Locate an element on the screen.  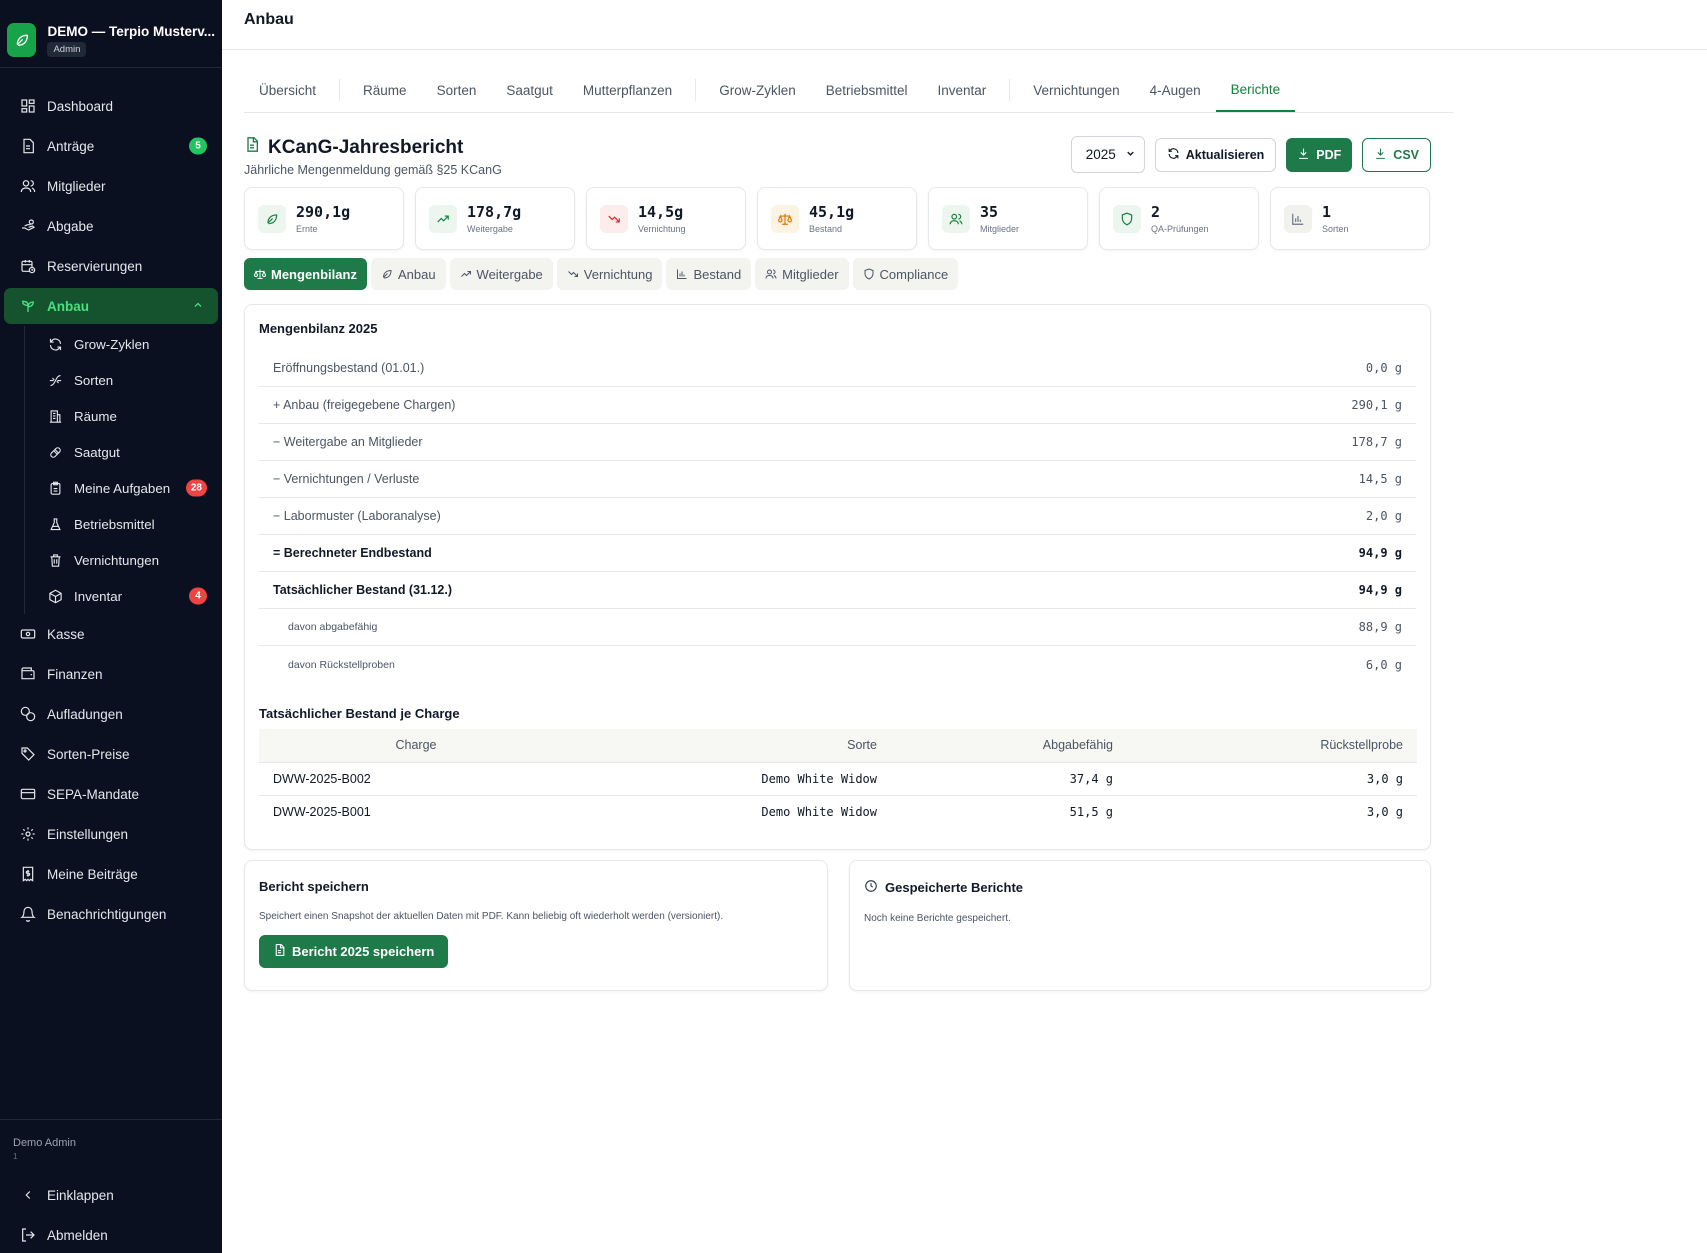
tab-sorten: Sorten is located at coordinates (457, 90).